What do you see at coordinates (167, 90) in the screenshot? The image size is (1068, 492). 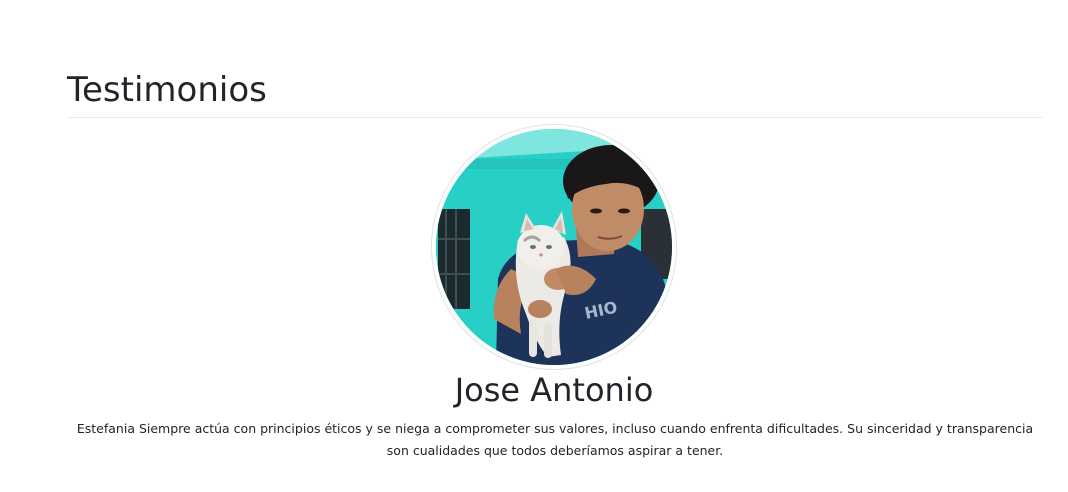 I see `section-title: Testimonios` at bounding box center [167, 90].